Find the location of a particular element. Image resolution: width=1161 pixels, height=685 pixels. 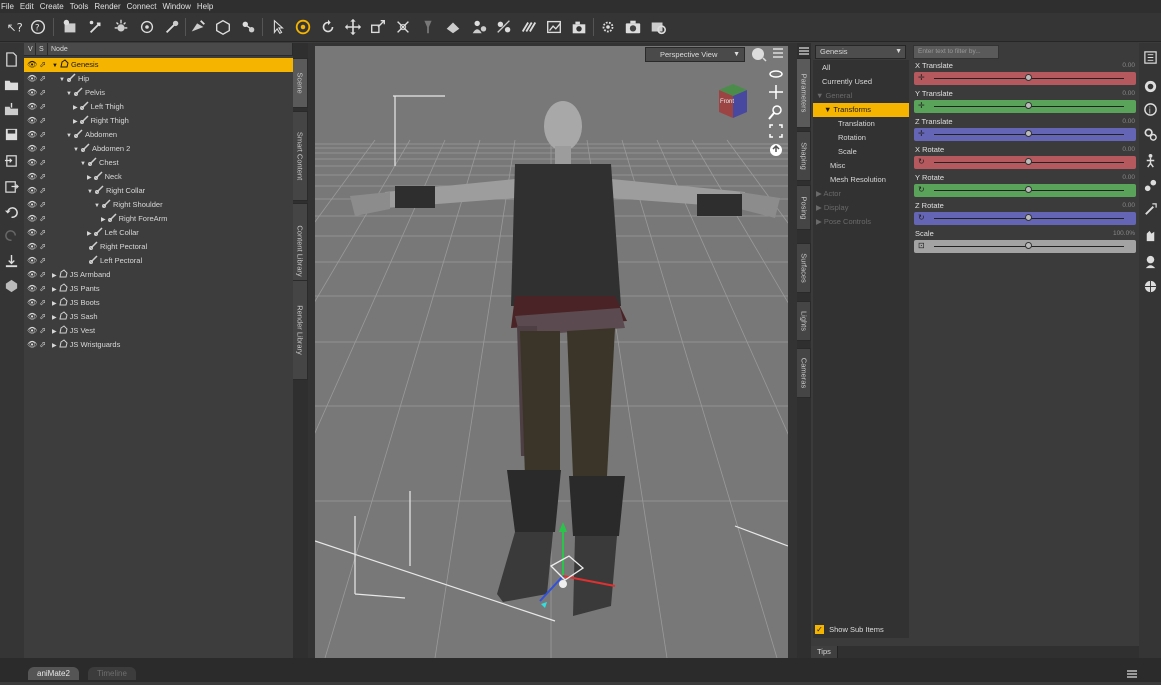

node-select: Genesis ▼ is located at coordinates (860, 52).